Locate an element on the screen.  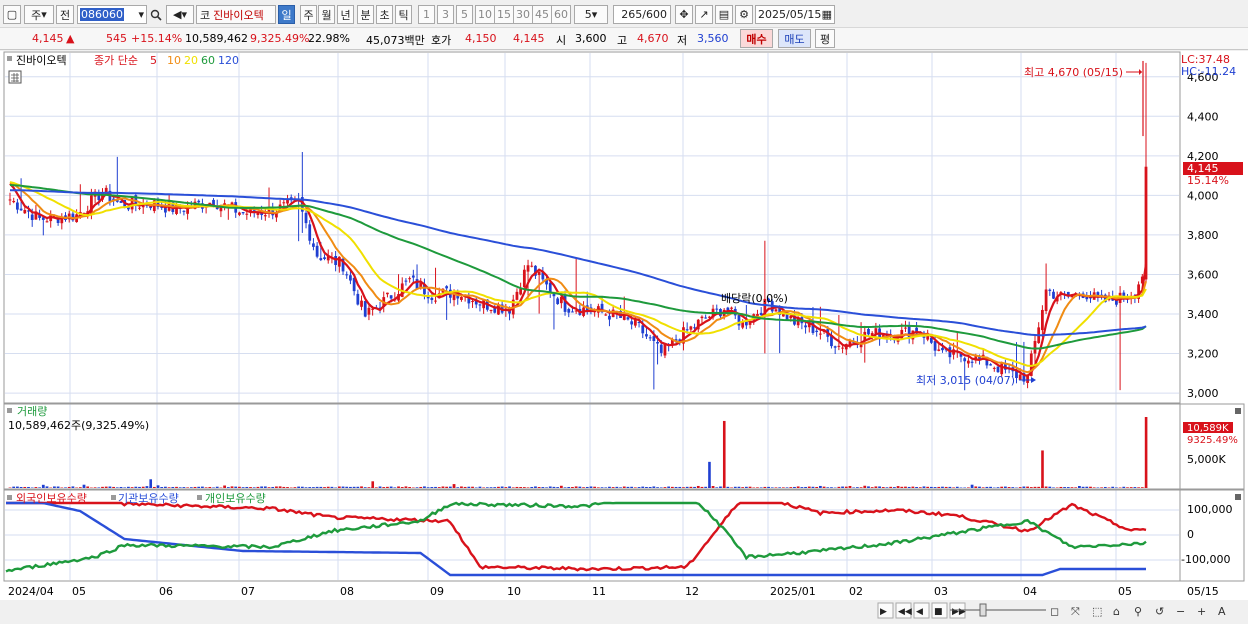
volume-value-text: 10,589,462주(9,325.49%) is located at coordinates (78, 425).